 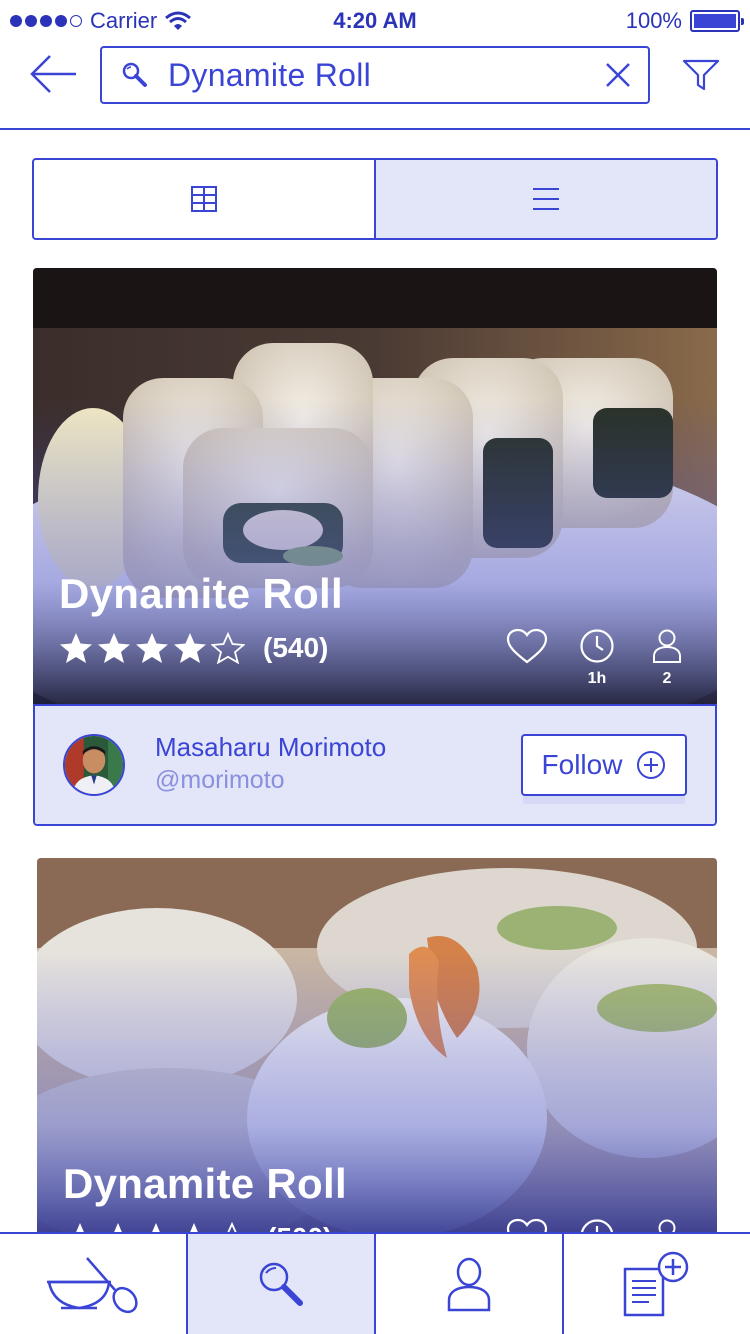 What do you see at coordinates (386, 75) in the screenshot?
I see `search-input: Dynamite Roll` at bounding box center [386, 75].